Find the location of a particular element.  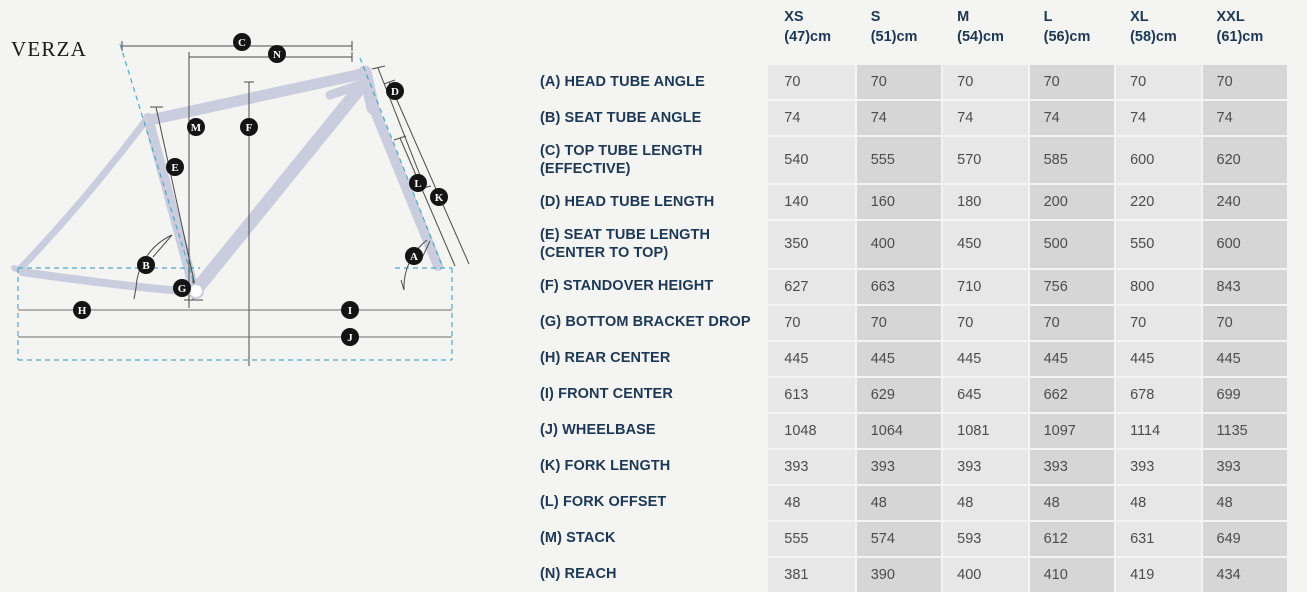

svg-text: G is located at coordinates (182, 289).